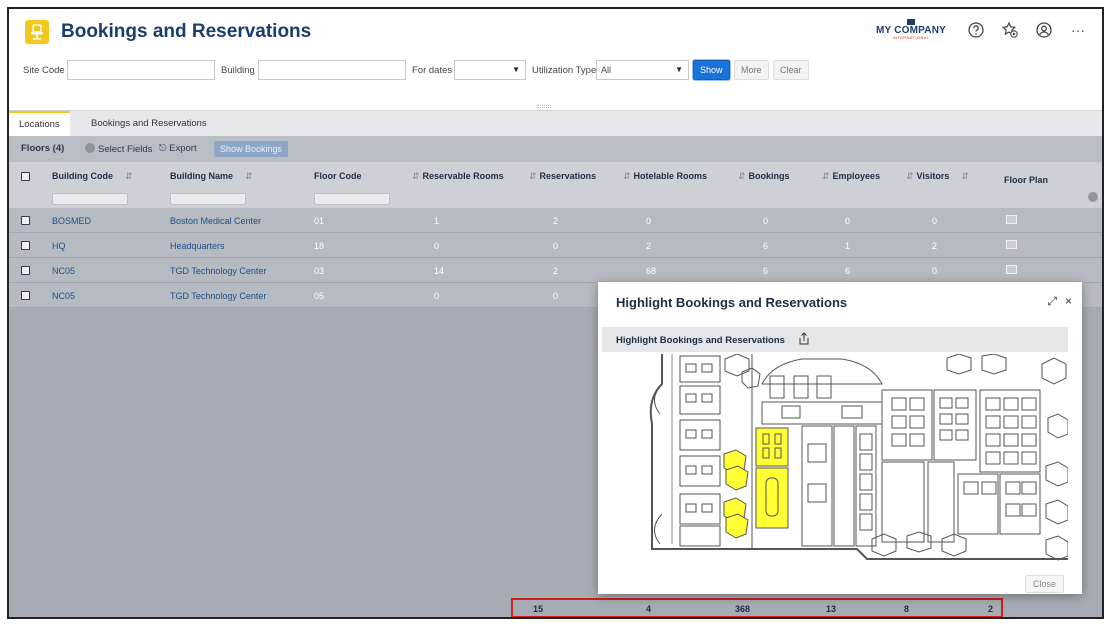  Describe the element at coordinates (766, 221) in the screenshot. I see `bookings-cell: 0` at that location.